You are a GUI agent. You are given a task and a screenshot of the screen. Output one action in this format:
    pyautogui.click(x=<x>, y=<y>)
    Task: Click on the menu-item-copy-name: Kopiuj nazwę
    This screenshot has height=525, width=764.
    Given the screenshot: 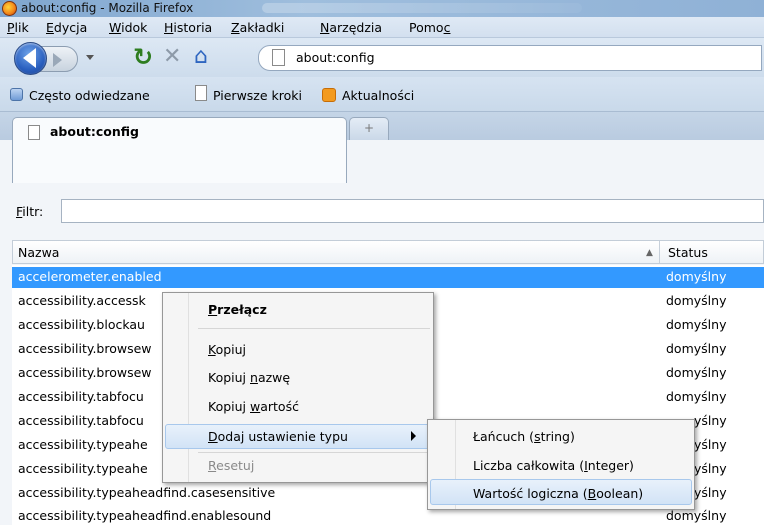 What is the action you would take?
    pyautogui.click(x=249, y=377)
    